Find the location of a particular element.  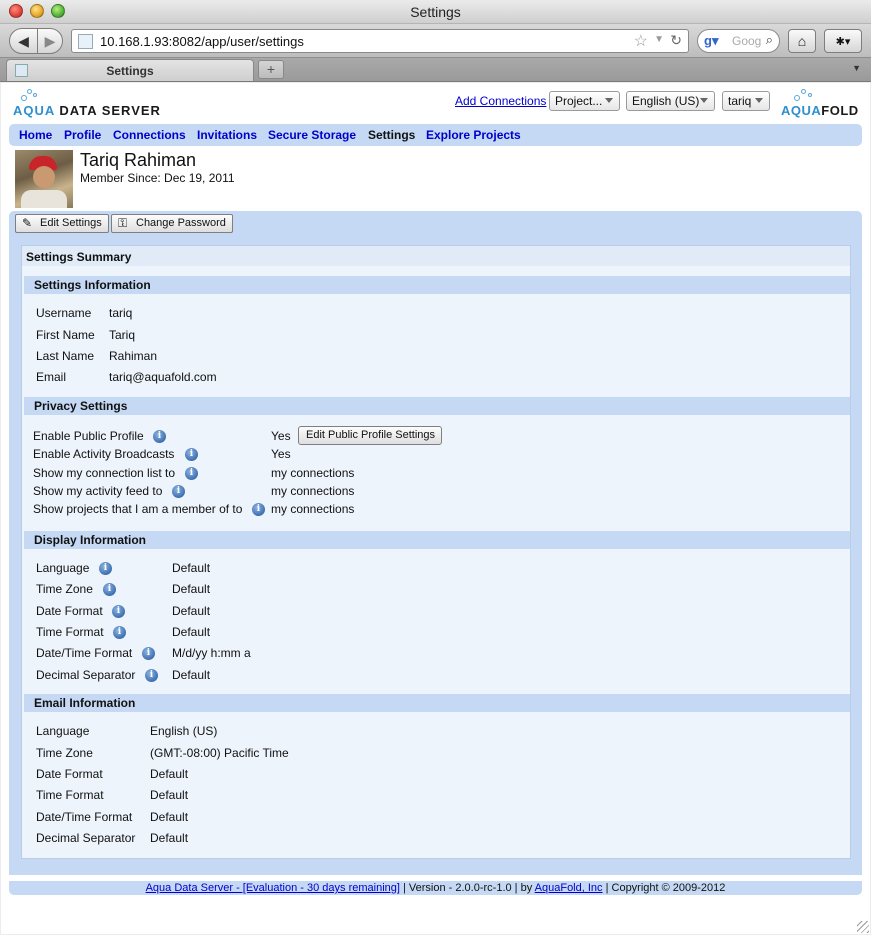

bookmarks-button: ✱▾ is located at coordinates (843, 41).